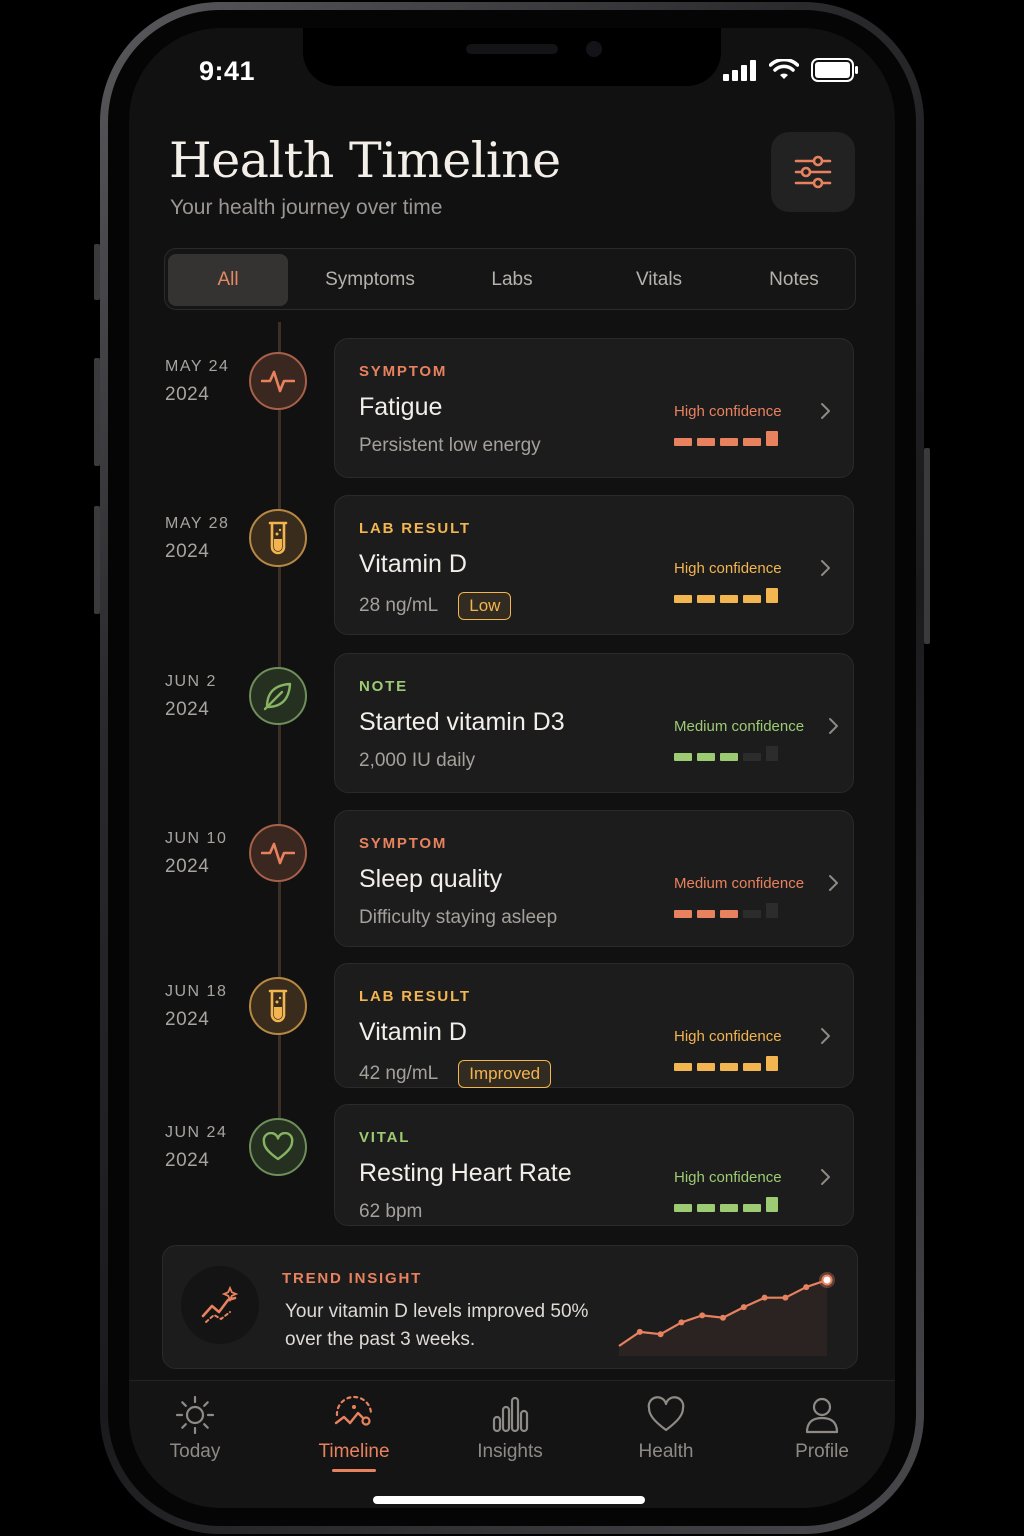  What do you see at coordinates (505, 1074) in the screenshot?
I see `status-badge: Improved` at bounding box center [505, 1074].